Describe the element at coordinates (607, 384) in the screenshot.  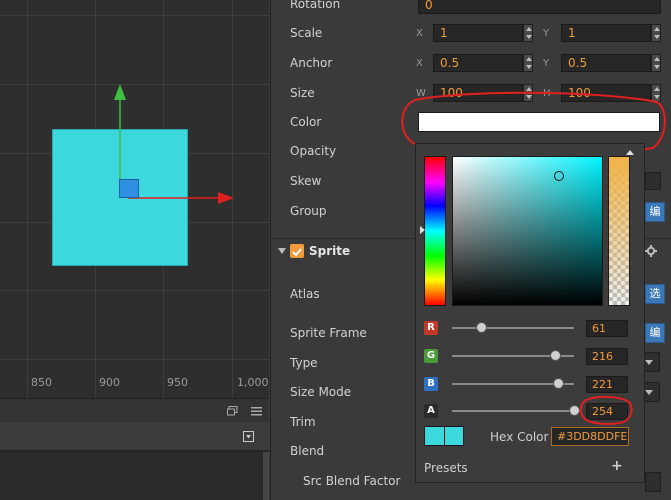
I see `channel-b-input: 221` at that location.